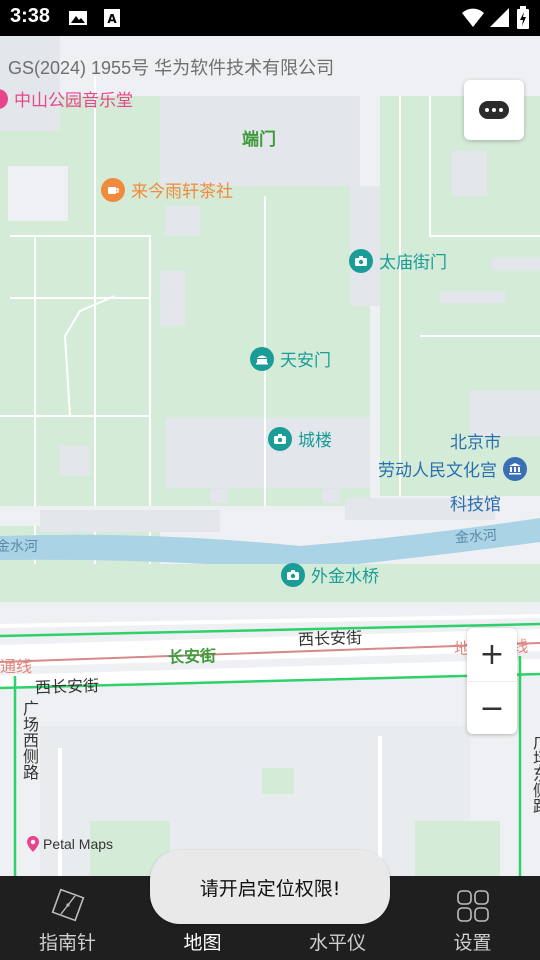  Describe the element at coordinates (67, 905) in the screenshot. I see `compass-icon` at that location.